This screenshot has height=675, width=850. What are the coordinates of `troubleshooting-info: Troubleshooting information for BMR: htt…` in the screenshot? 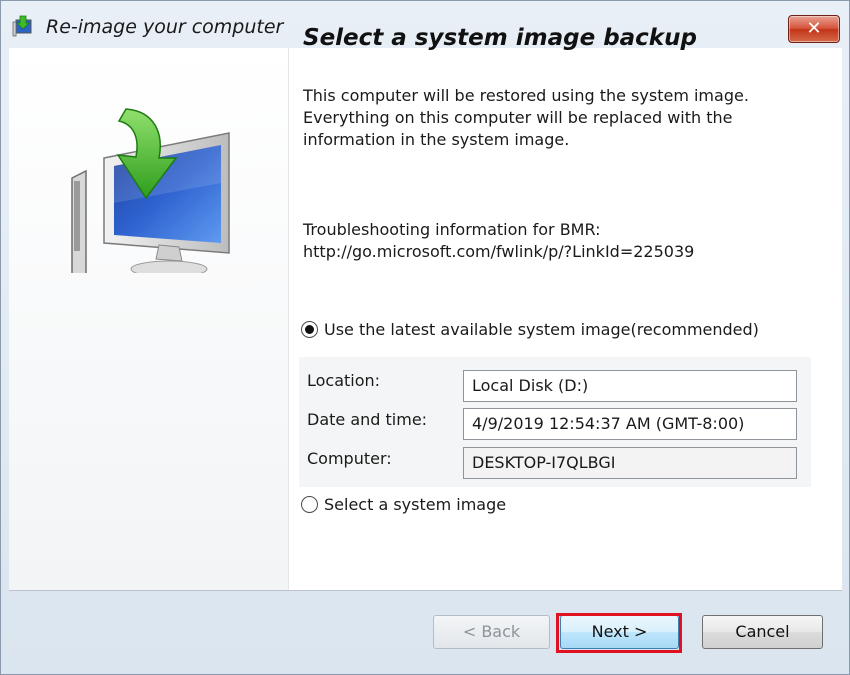 It's located at (558, 241).